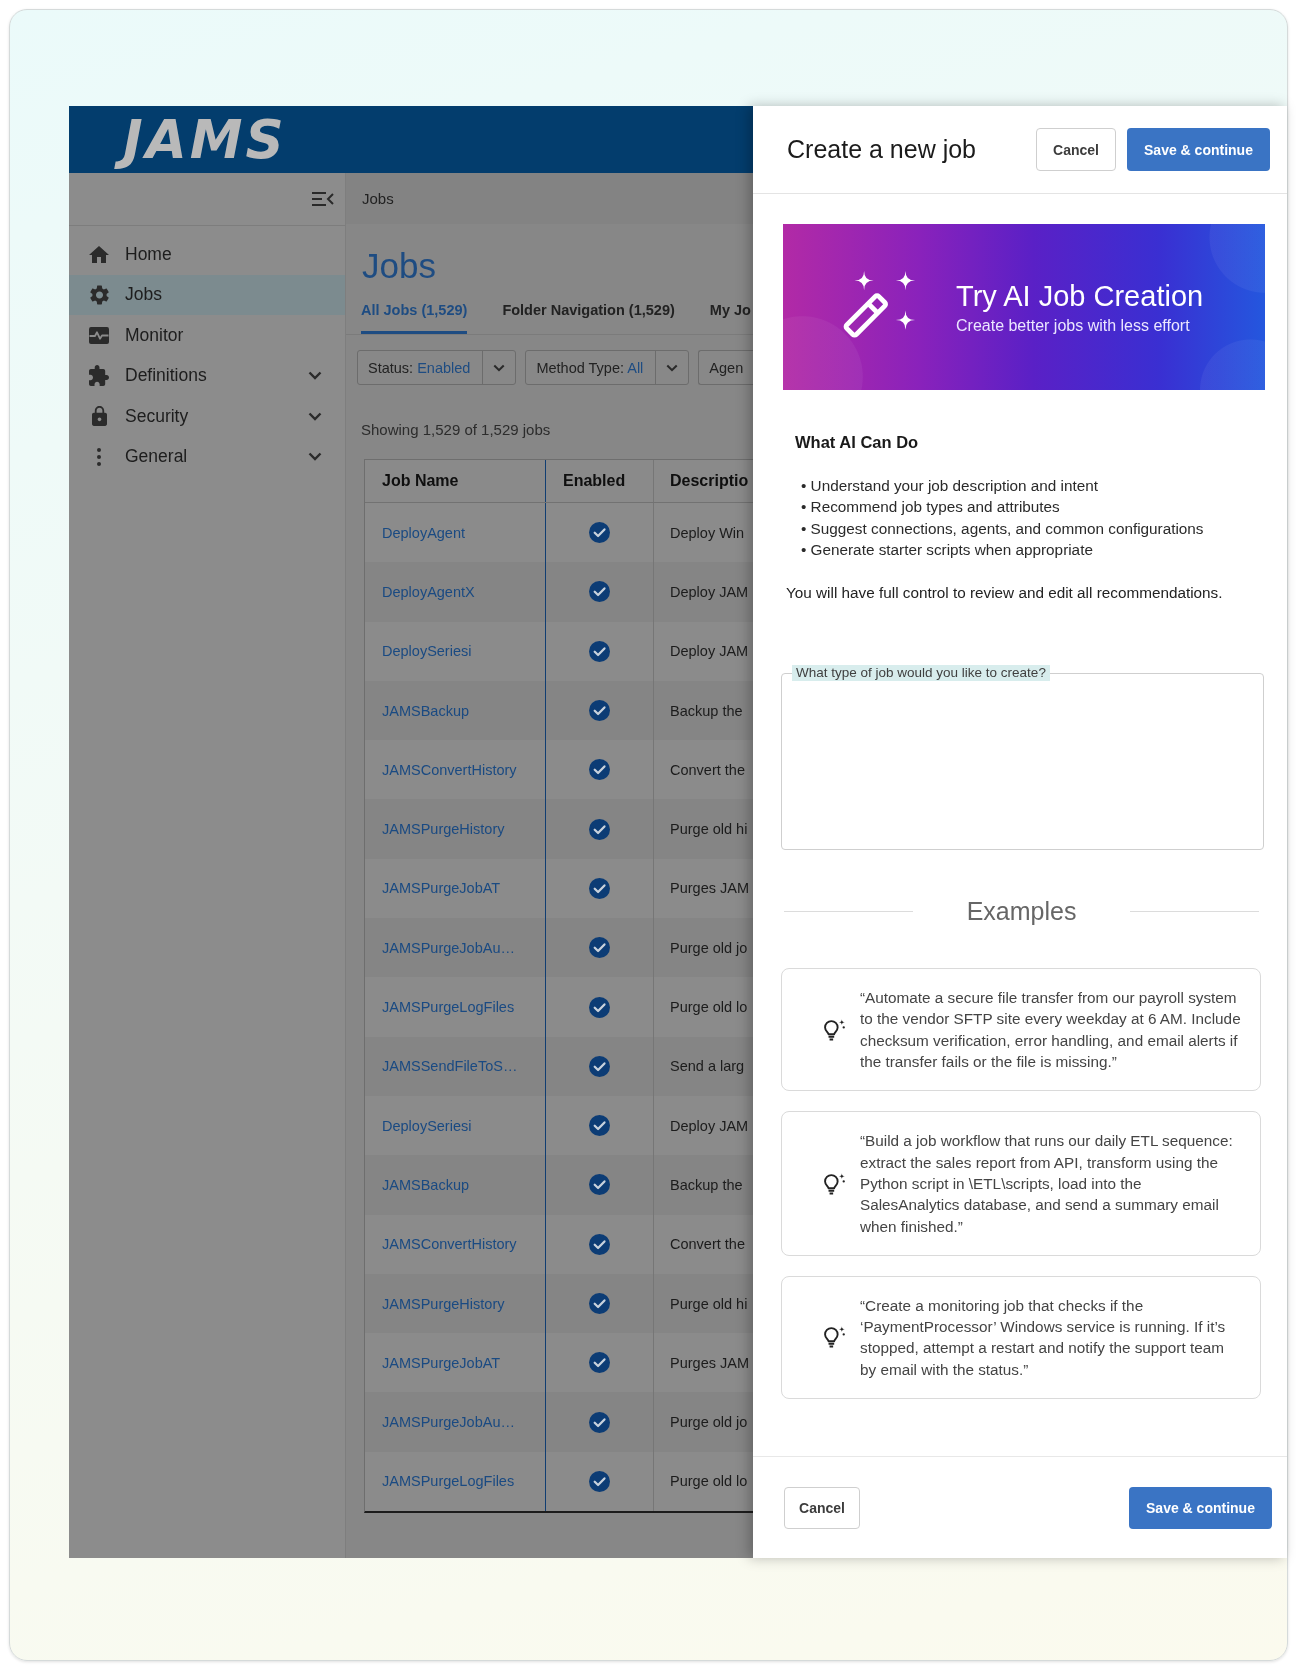  I want to click on page-title: Jobs, so click(399, 266).